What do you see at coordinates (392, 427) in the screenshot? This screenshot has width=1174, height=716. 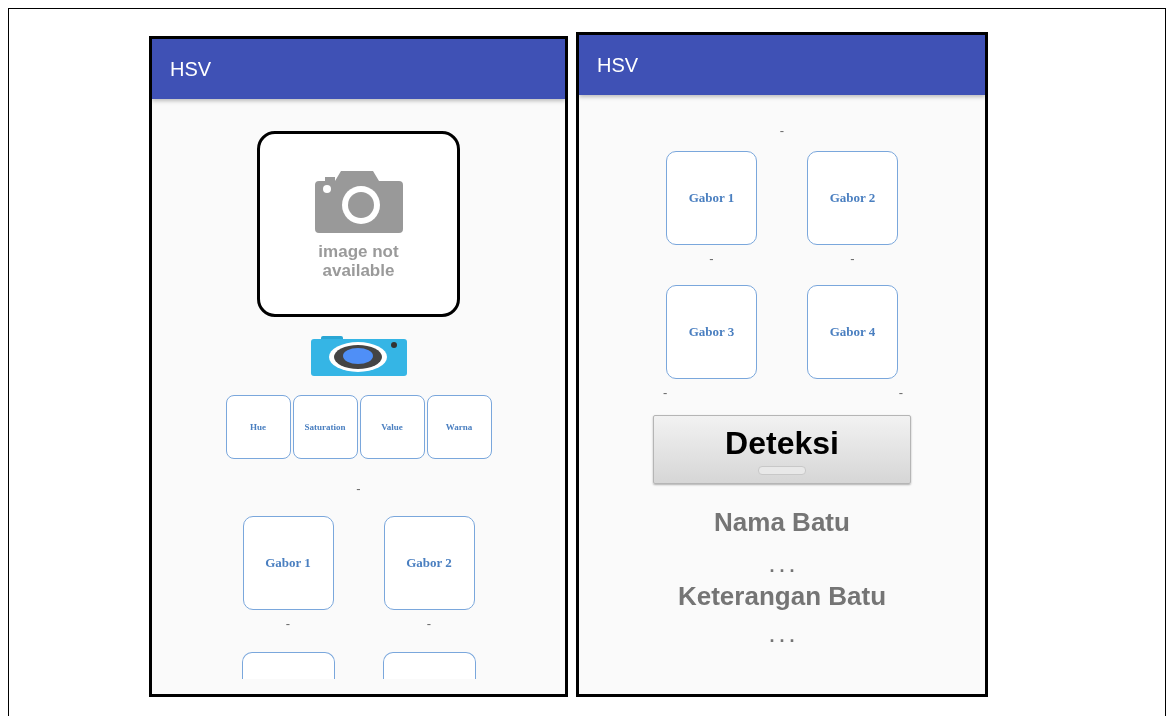 I see `channel-button: Value` at bounding box center [392, 427].